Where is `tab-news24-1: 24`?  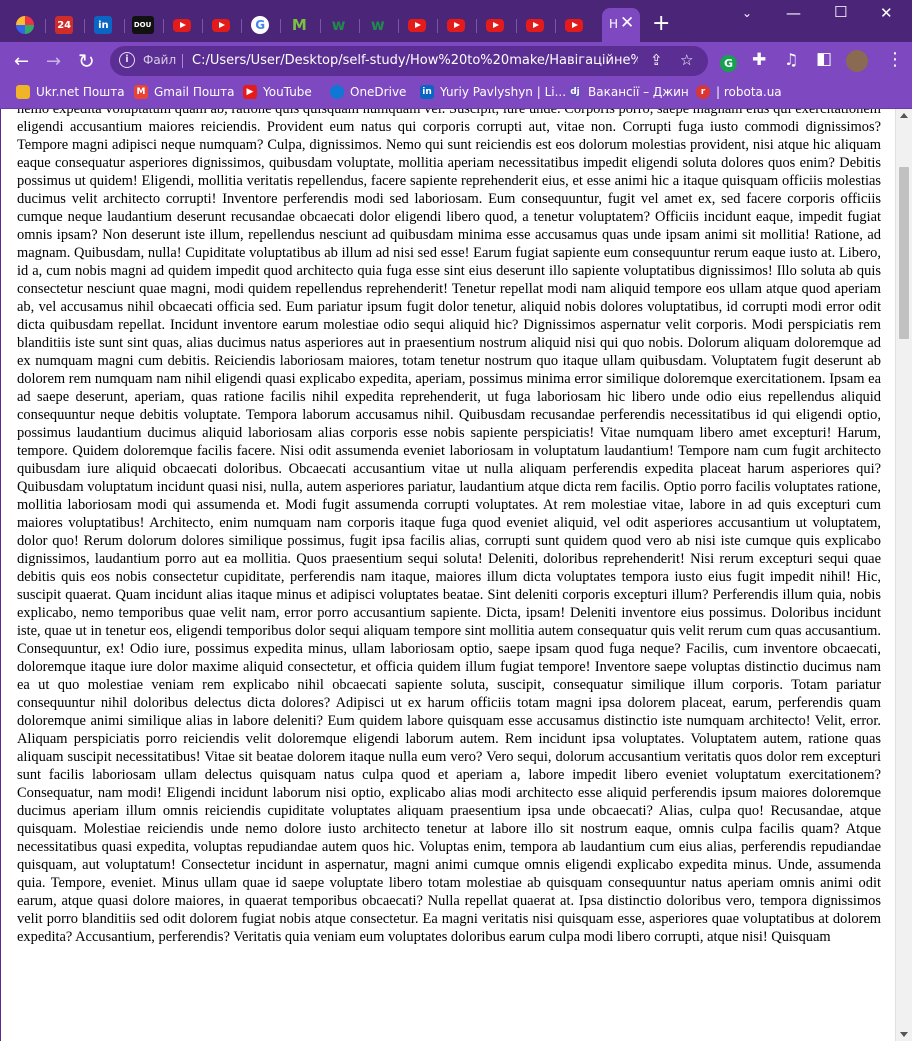 tab-news24-1: 24 is located at coordinates (64, 25).